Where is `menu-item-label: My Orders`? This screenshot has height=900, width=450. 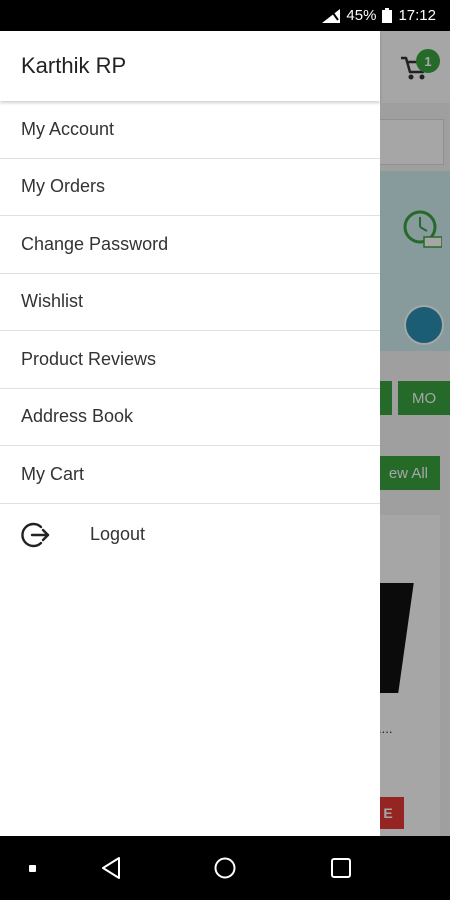 menu-item-label: My Orders is located at coordinates (63, 186).